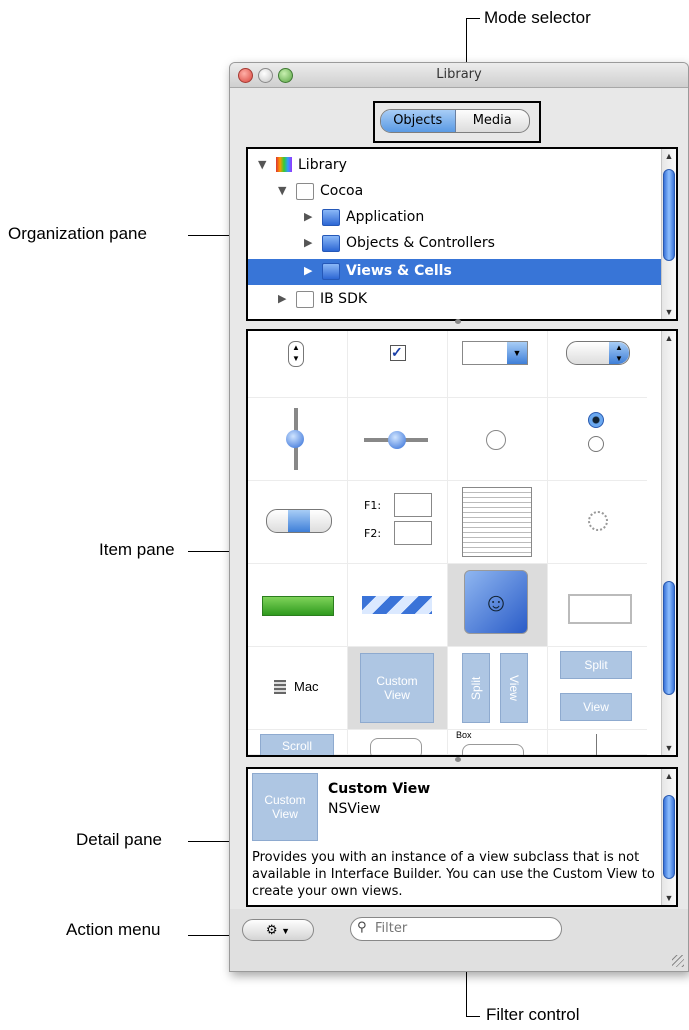 The height and width of the screenshot is (1030, 689). I want to click on mode-selector: Objects Media, so click(455, 121).